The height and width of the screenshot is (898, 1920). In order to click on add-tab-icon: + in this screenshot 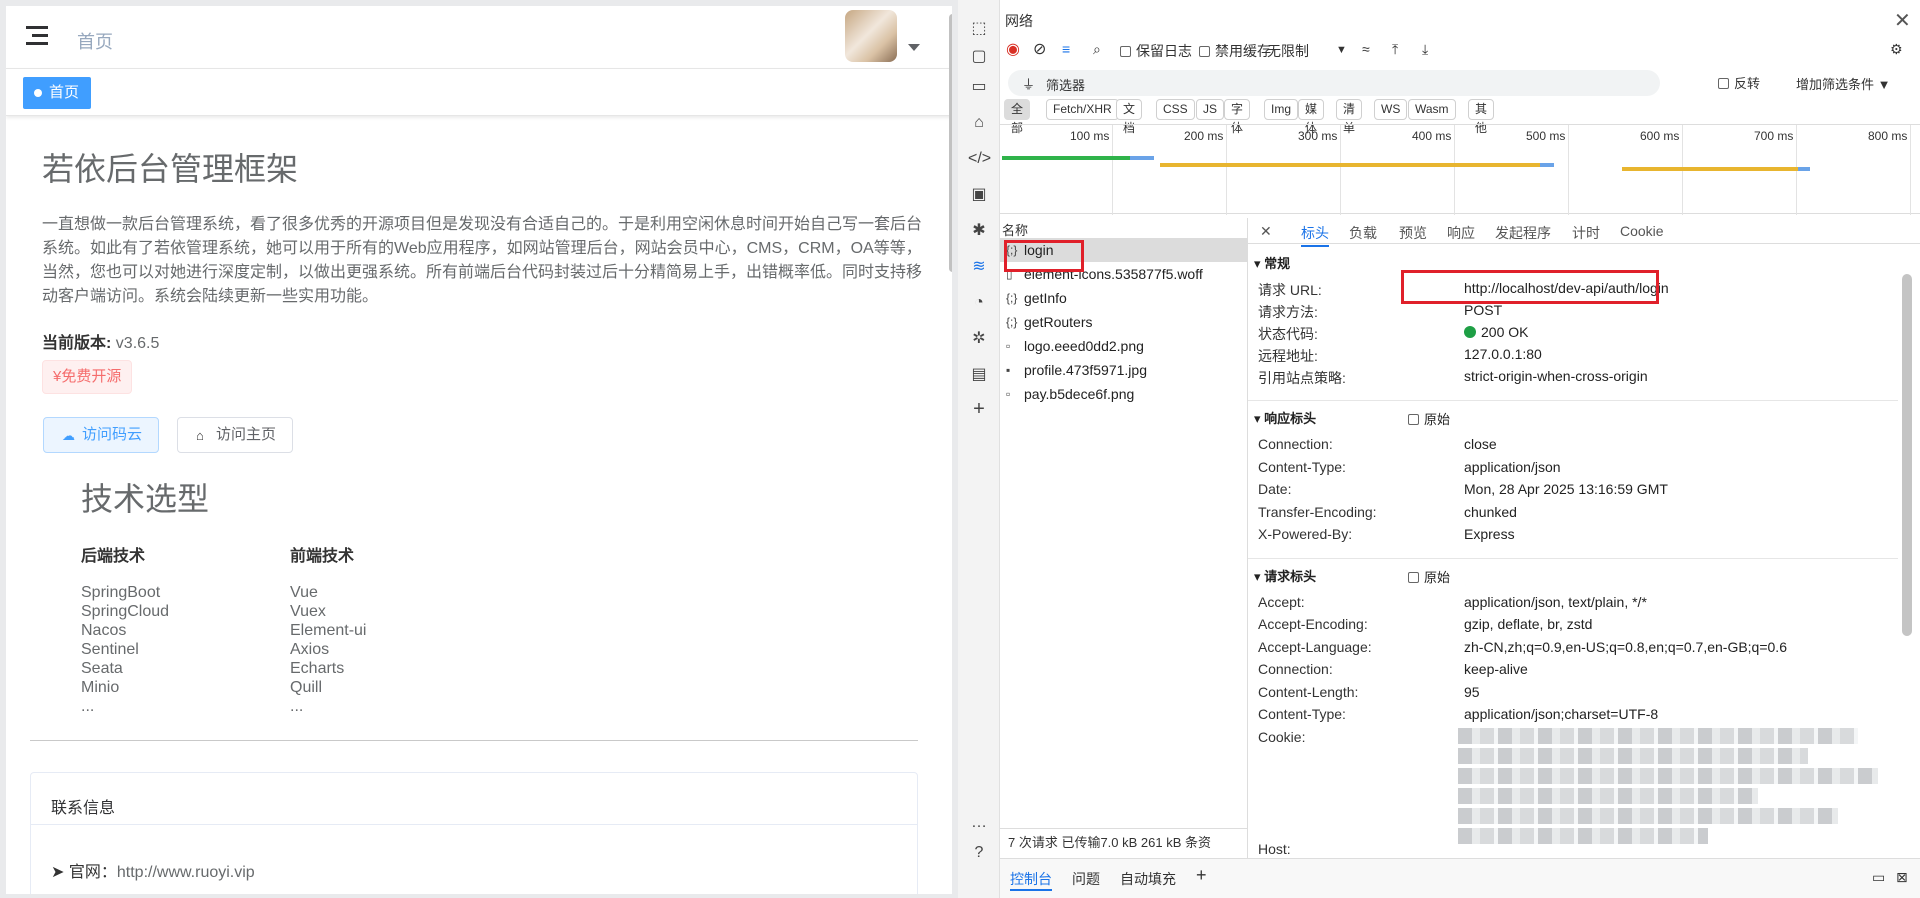, I will do `click(1201, 875)`.